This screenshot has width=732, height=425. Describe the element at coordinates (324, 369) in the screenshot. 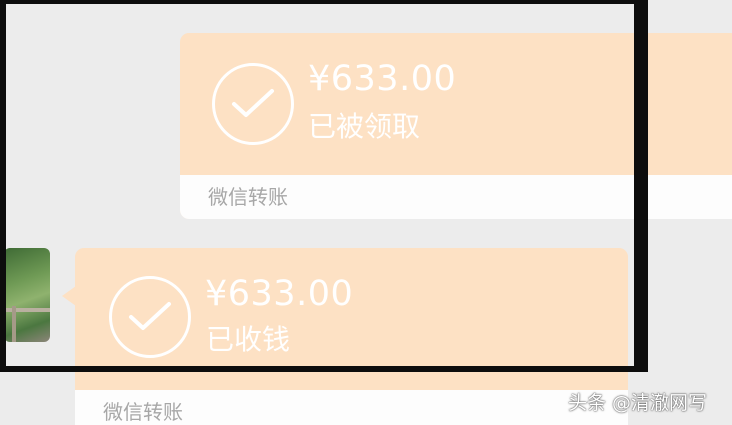

I see `frame-border-bottom` at that location.